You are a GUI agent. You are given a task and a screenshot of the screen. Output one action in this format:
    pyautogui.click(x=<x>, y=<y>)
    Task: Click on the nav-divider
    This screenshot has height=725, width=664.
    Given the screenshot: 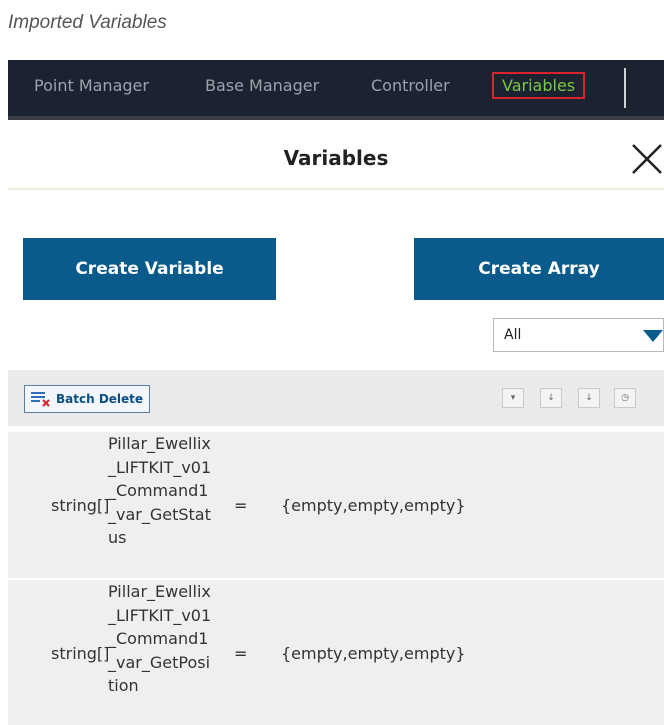 What is the action you would take?
    pyautogui.click(x=625, y=88)
    